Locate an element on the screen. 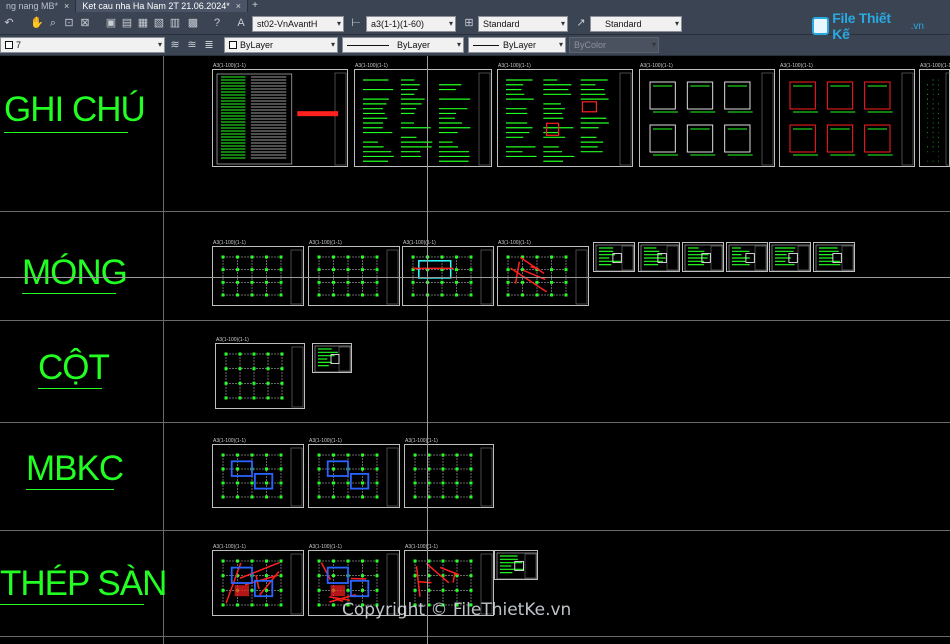 This screenshot has height=644, width=950. layer-properties-icon: ≋ is located at coordinates (175, 45).